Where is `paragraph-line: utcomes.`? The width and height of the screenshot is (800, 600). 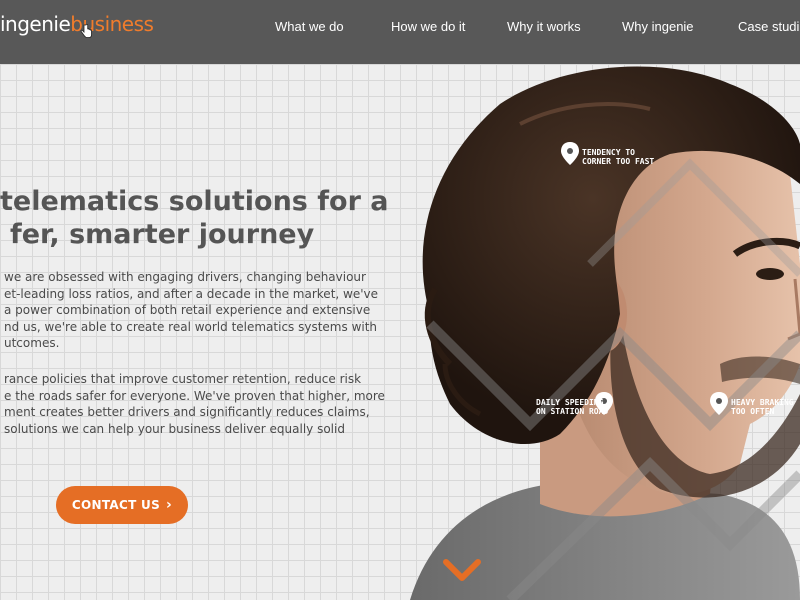
paragraph-line: utcomes. is located at coordinates (32, 343).